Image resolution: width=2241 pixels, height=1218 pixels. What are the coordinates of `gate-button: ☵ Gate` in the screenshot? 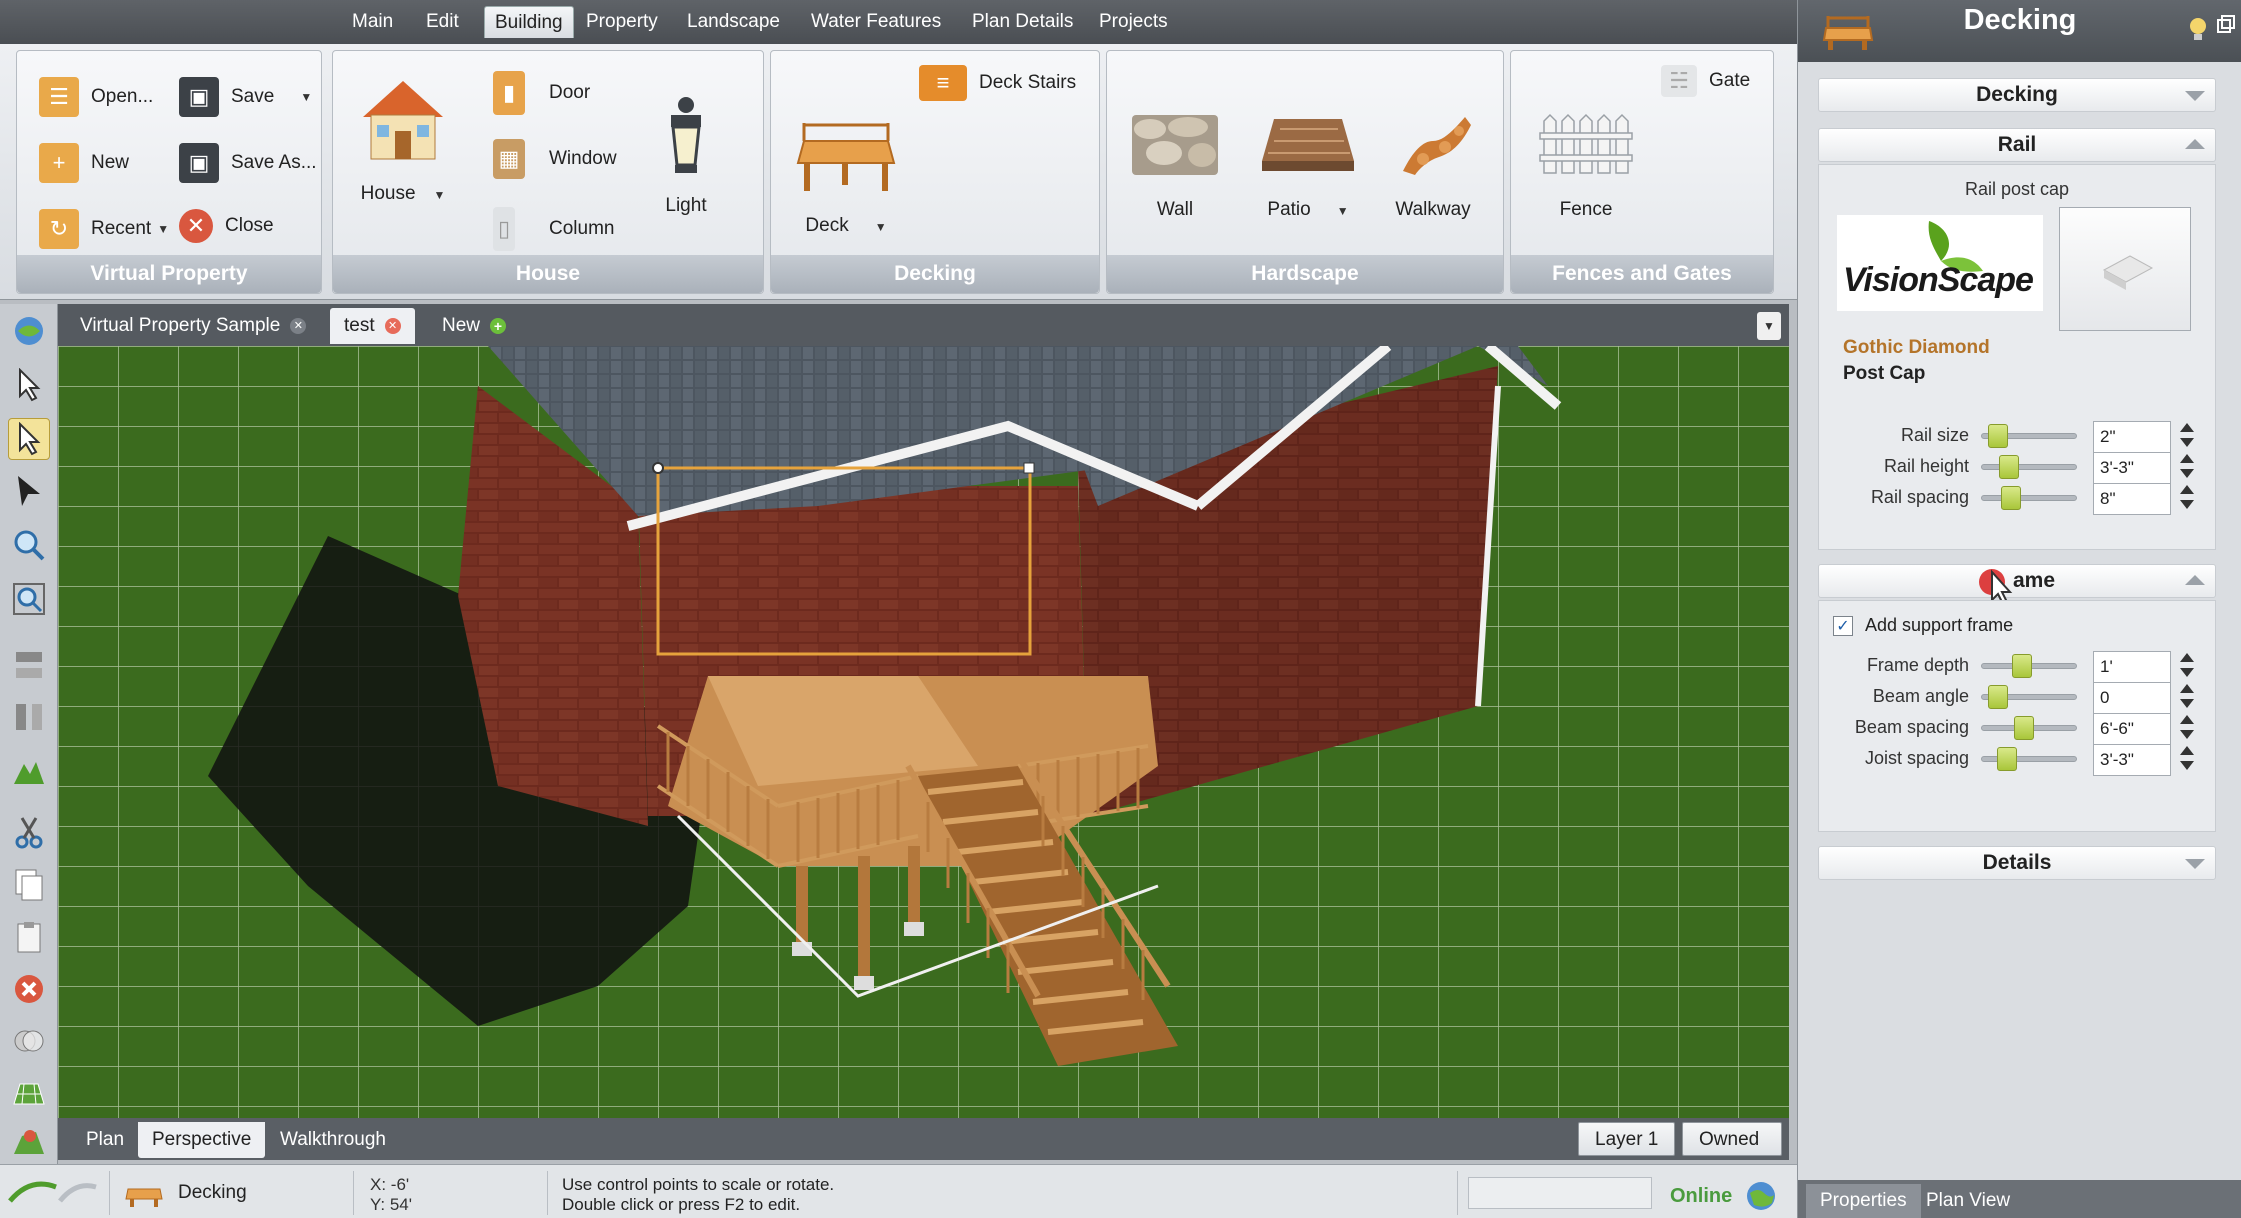 It's located at (1705, 81).